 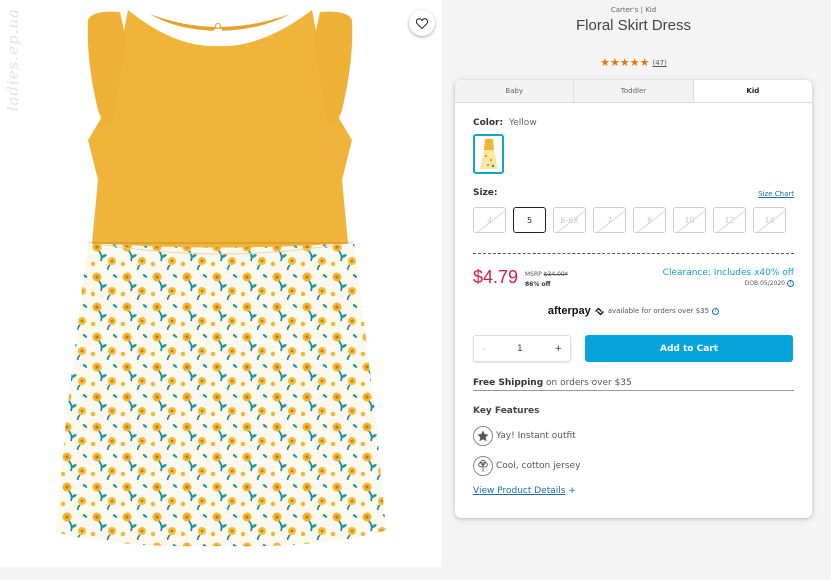 I want to click on rating: ★★★★★ (47), so click(x=633, y=62).